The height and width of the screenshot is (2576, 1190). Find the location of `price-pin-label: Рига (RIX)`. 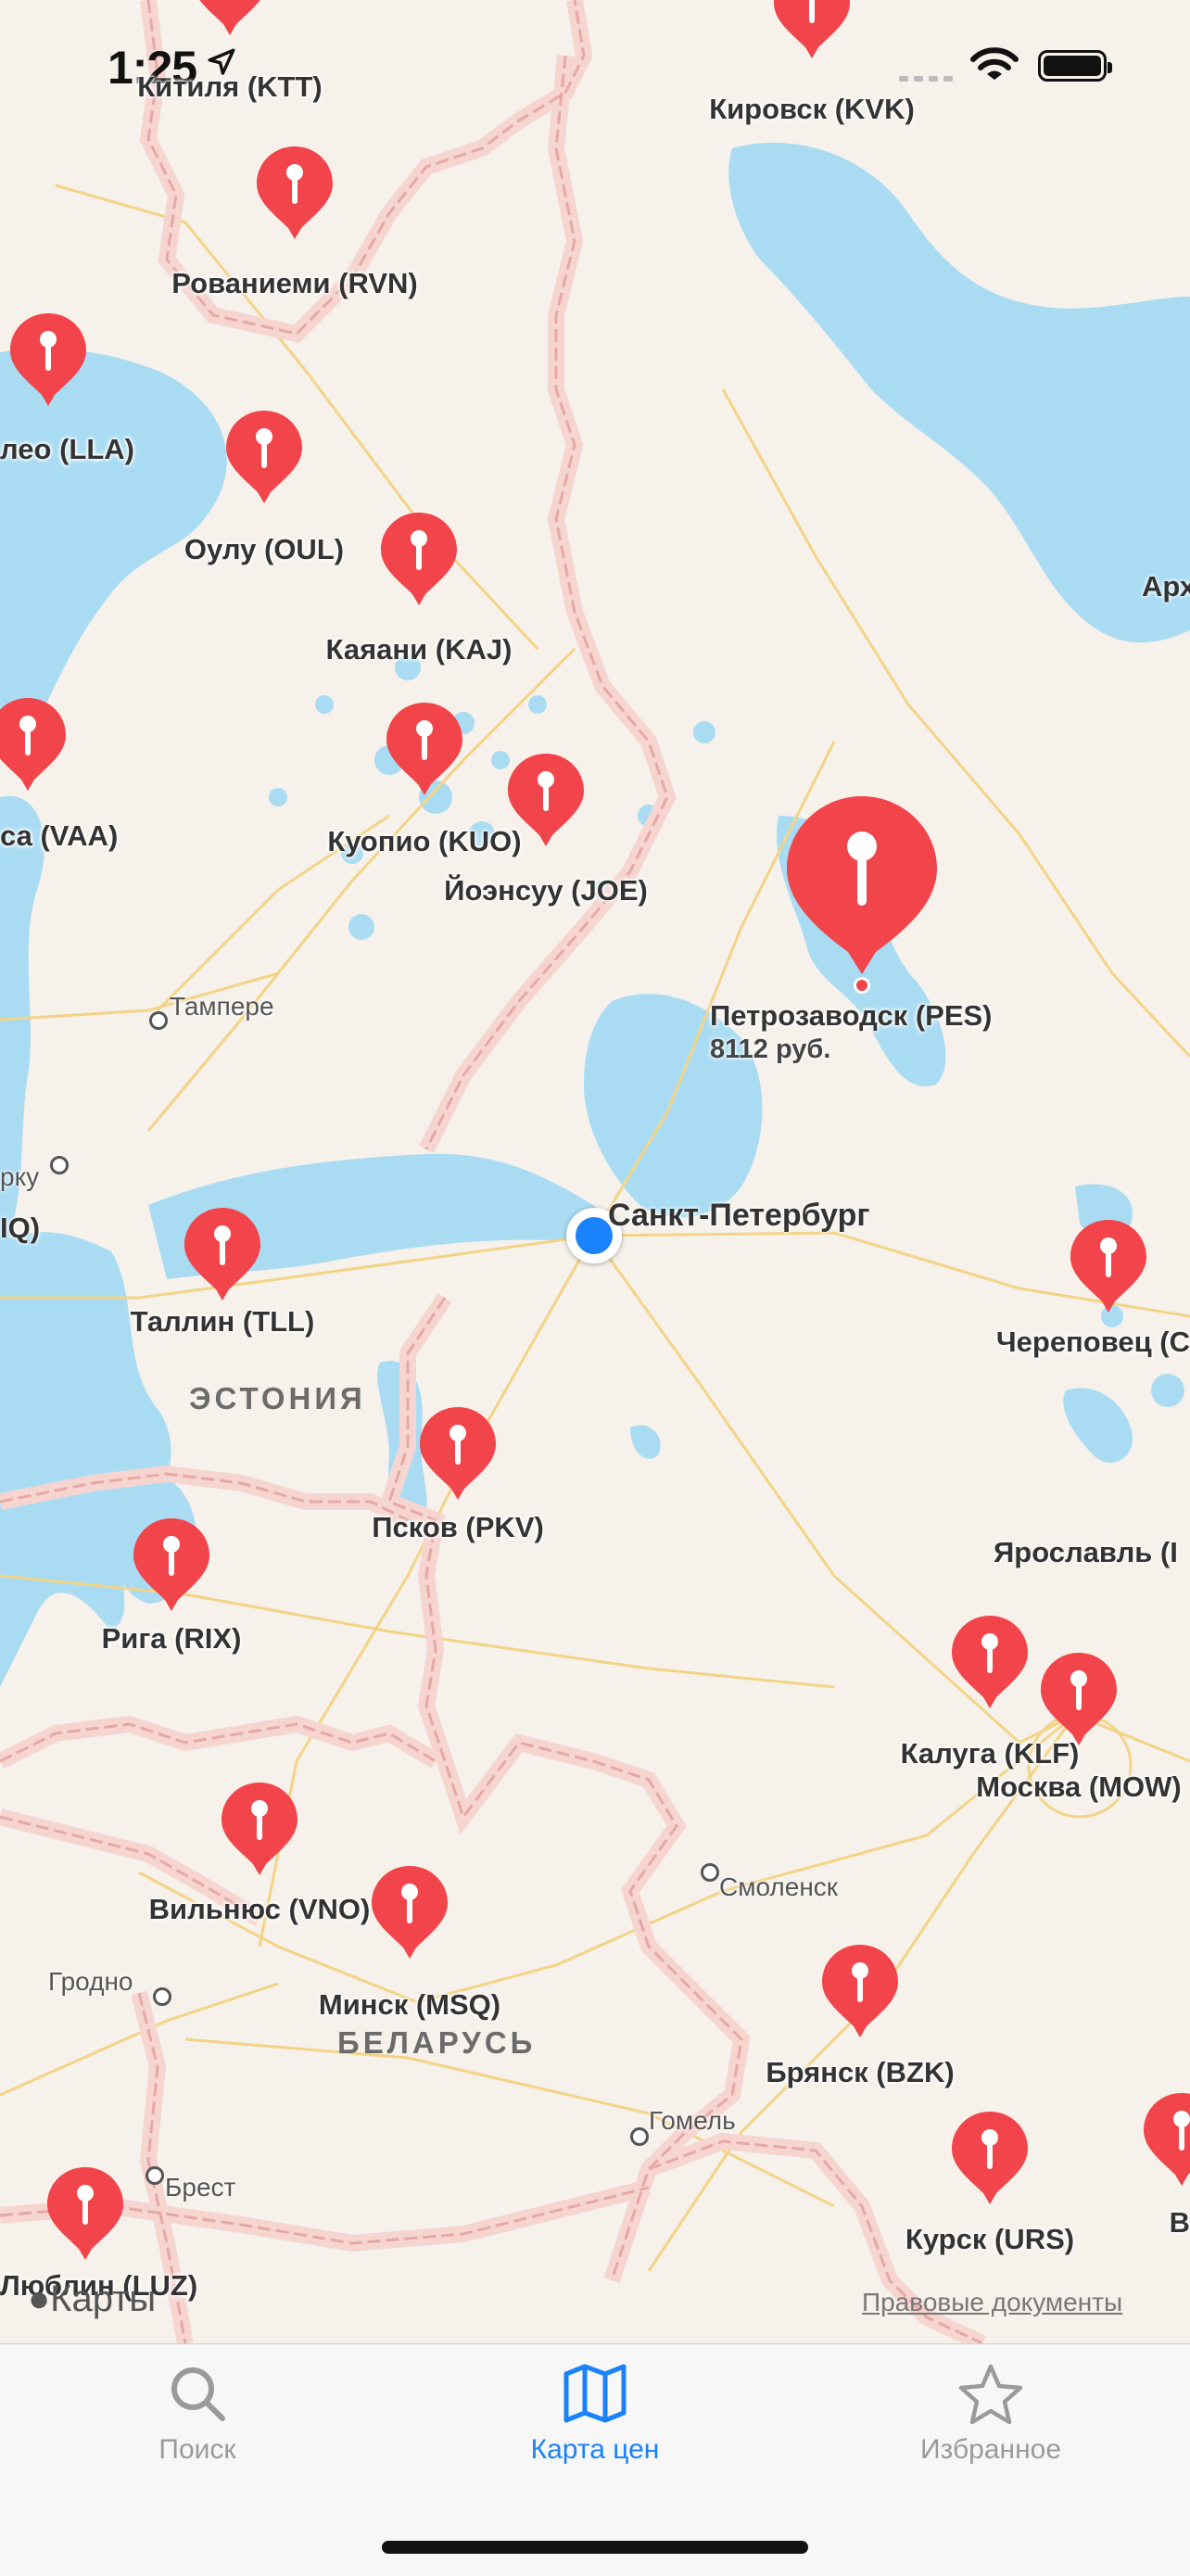

price-pin-label: Рига (RIX) is located at coordinates (171, 1638).